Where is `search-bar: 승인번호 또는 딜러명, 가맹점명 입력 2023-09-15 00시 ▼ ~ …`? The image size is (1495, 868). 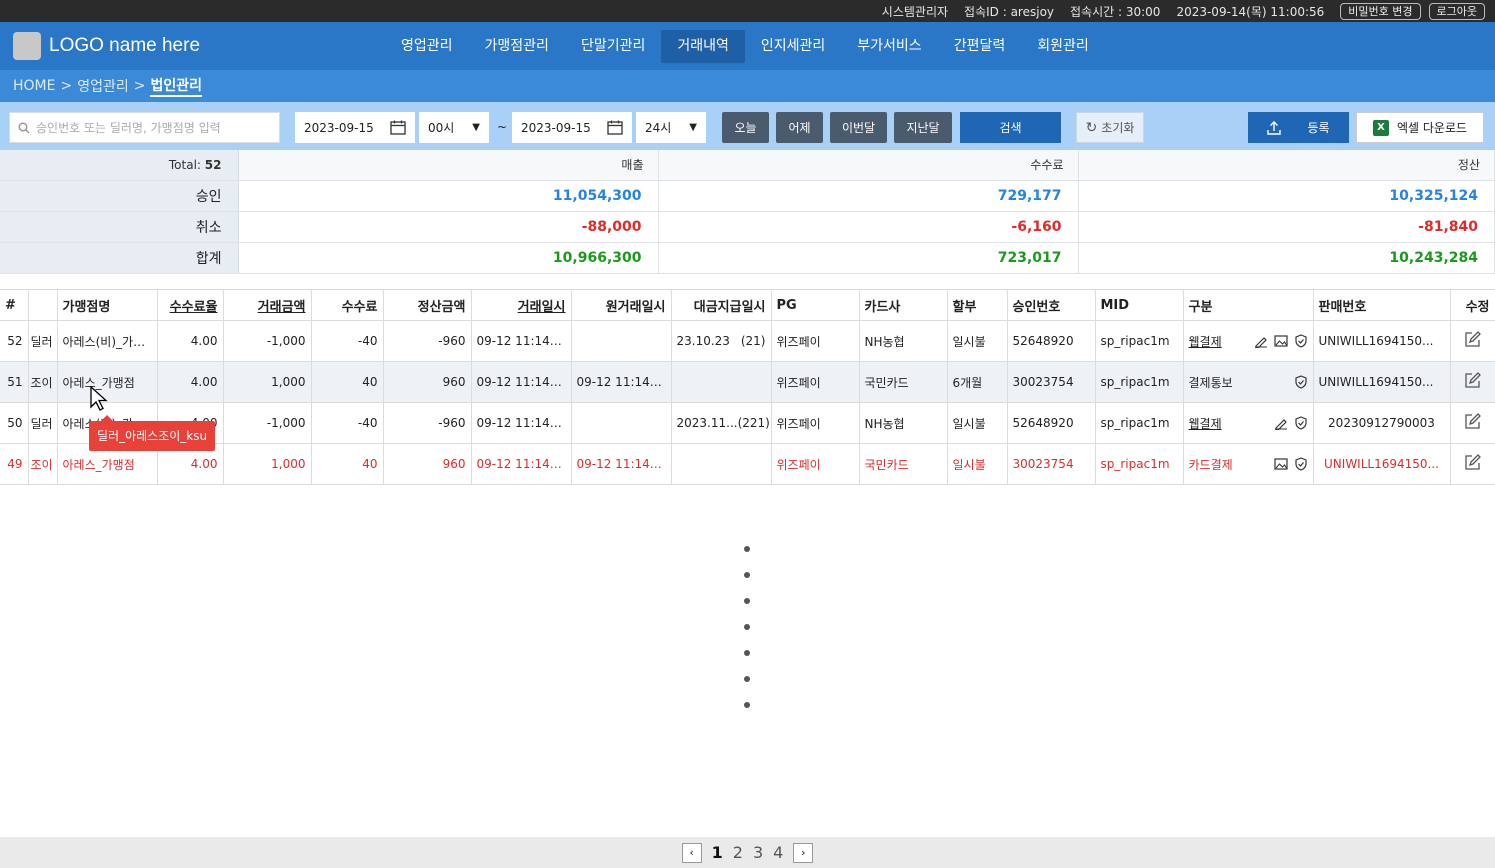
search-bar: 승인번호 또는 딜러명, 가맹점명 입력 2023-09-15 00시 ▼ ~ … is located at coordinates (747, 126).